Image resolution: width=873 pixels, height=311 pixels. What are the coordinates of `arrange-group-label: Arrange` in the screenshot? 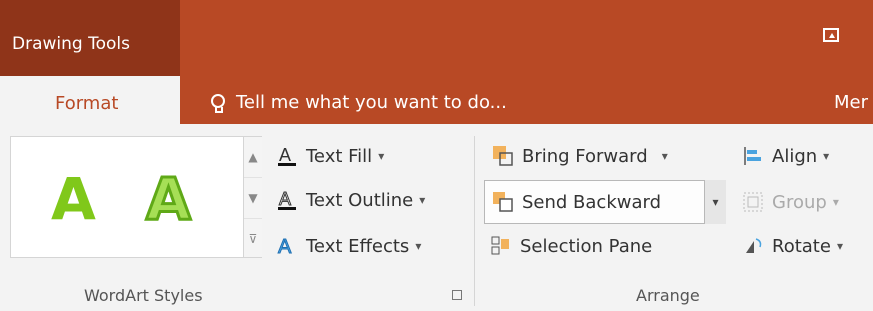 It's located at (668, 295).